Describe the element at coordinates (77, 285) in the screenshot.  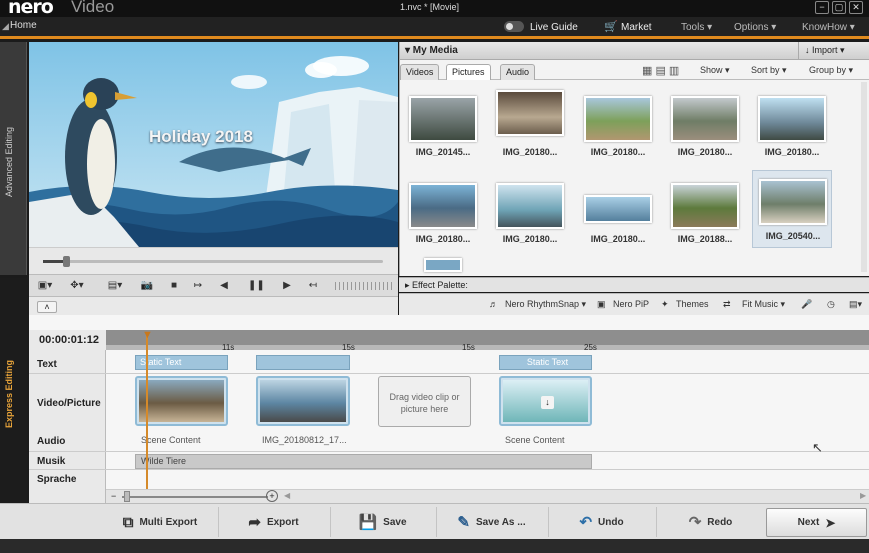
I see `fit-icon: ✥▾` at that location.